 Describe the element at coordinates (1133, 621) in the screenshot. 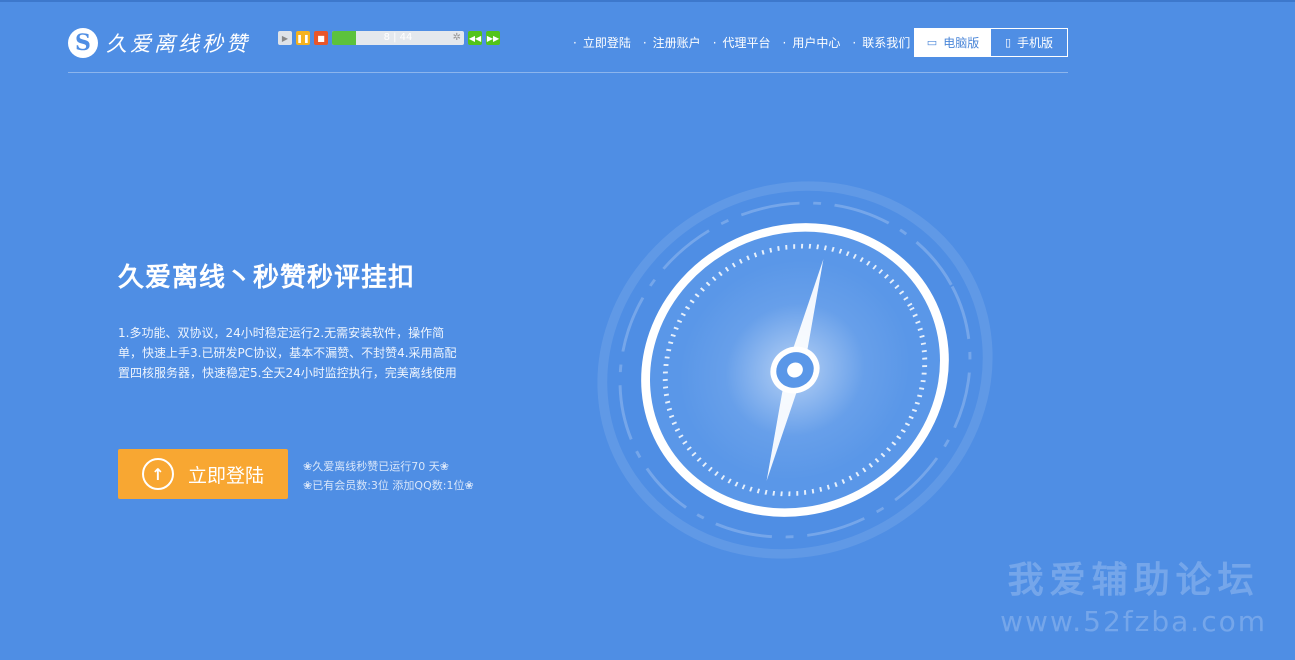

I see `watermark-url: www.52fzba.com` at that location.